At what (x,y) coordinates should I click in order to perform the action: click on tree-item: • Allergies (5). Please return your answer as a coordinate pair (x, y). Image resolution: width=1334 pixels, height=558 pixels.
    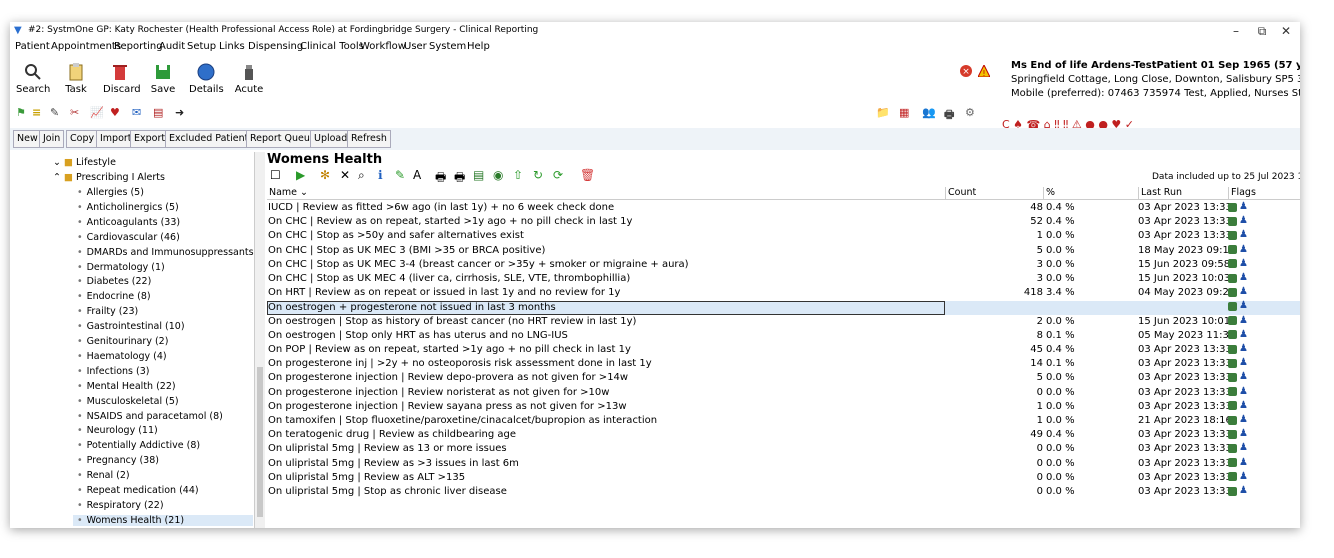
    Looking at the image, I should click on (110, 192).